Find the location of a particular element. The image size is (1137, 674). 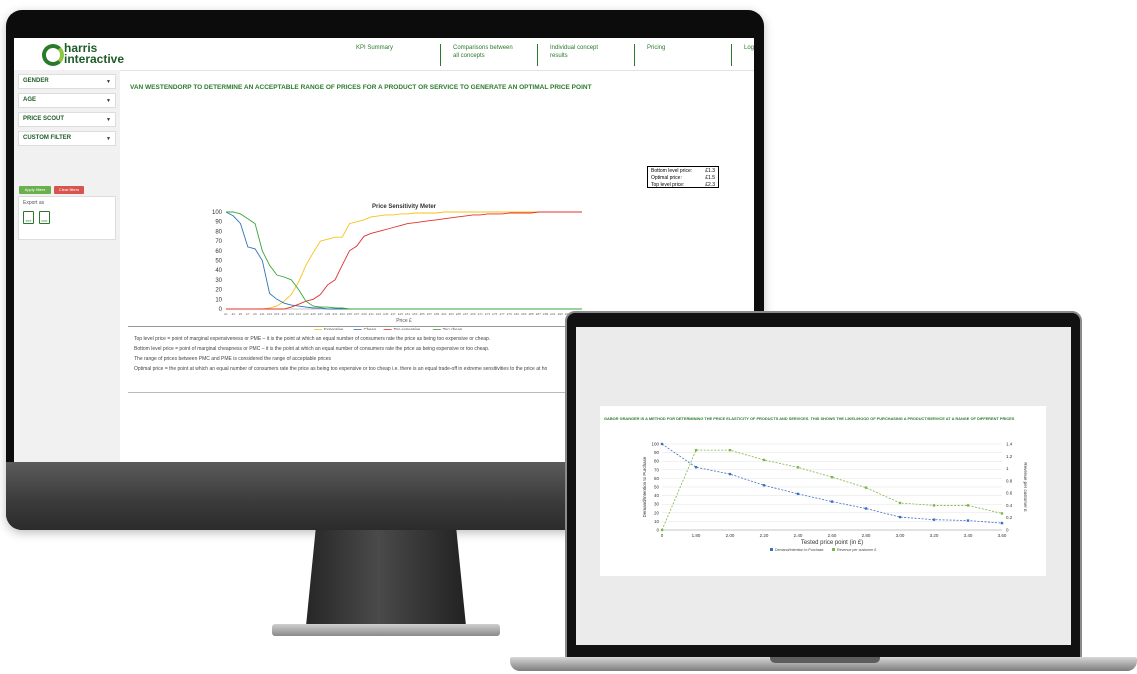

x-tick-label: £1 is located at coordinates (226, 314).